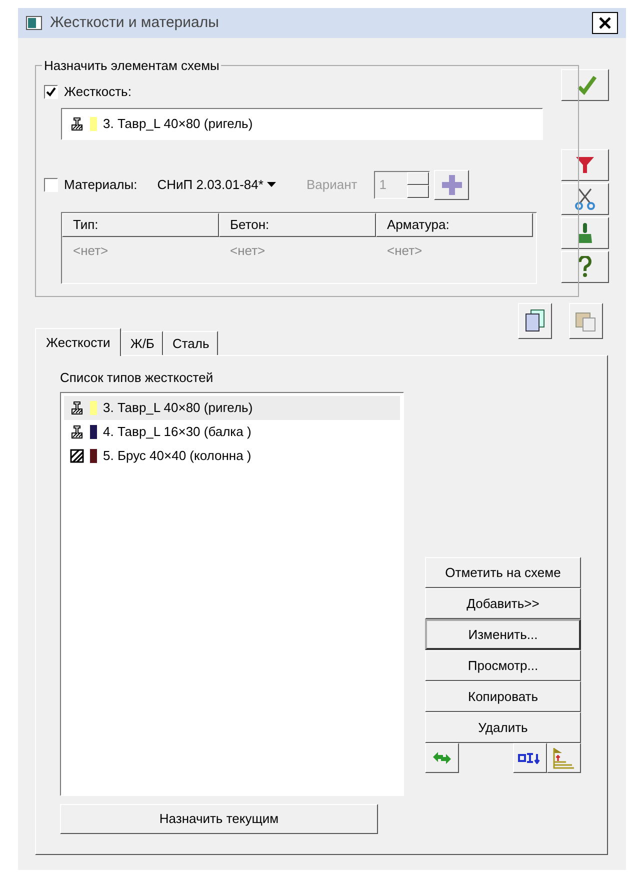 Image resolution: width=630 pixels, height=874 pixels. I want to click on stiffness-field: 3. Тавр_L 40×80 (ригель), so click(302, 124).